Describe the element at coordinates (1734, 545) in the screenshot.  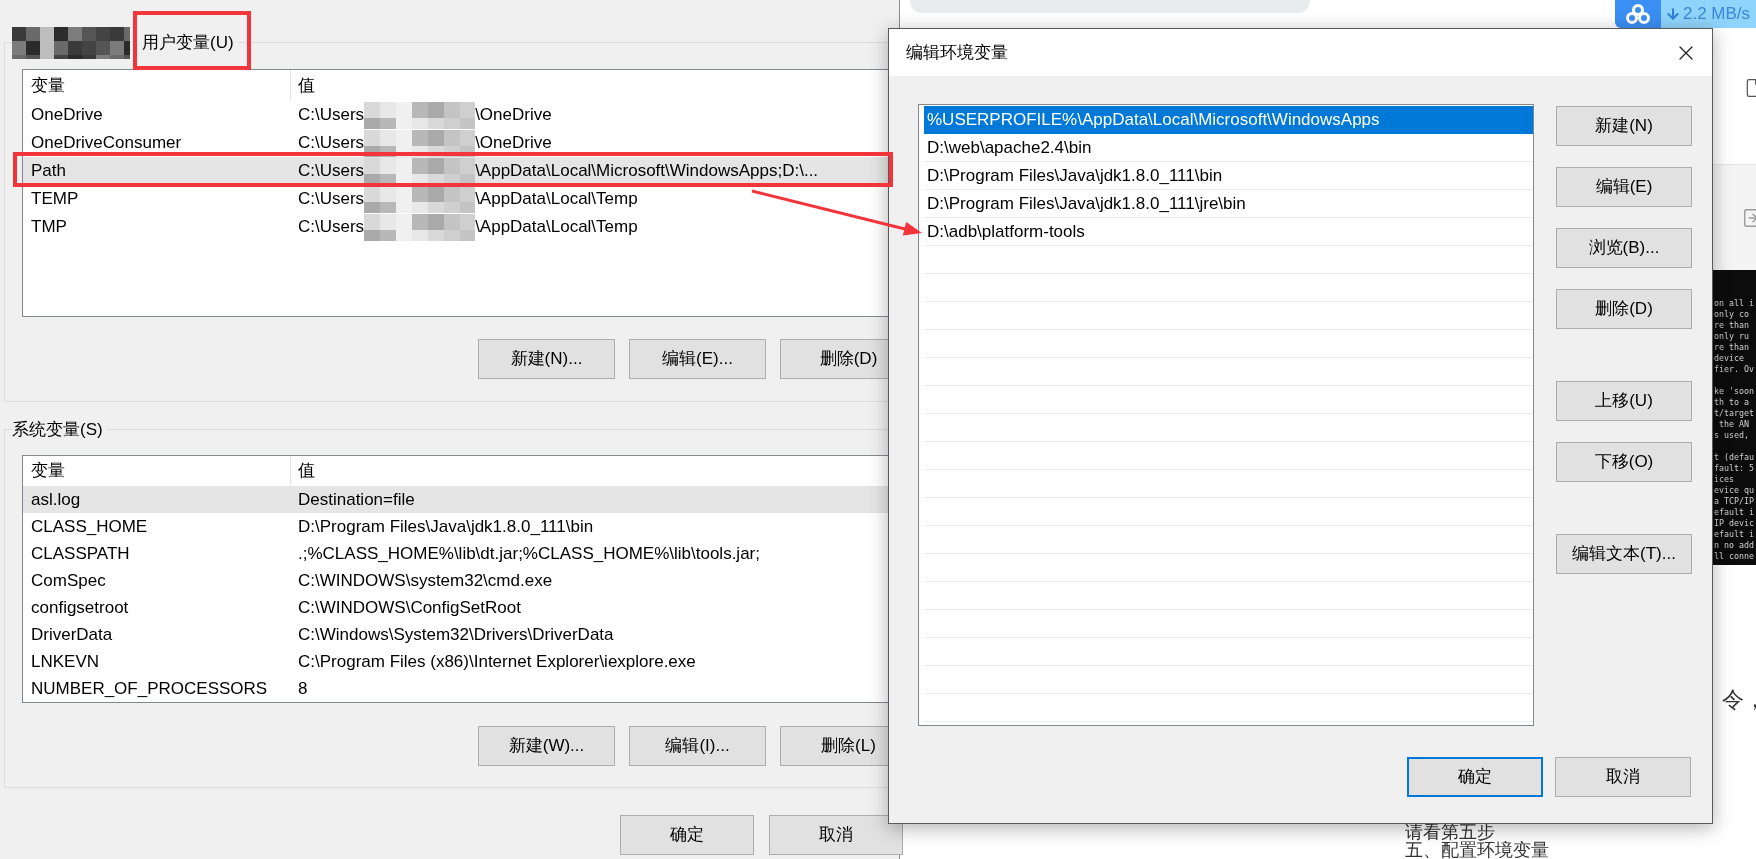
I see `terminal-line: n no add` at that location.